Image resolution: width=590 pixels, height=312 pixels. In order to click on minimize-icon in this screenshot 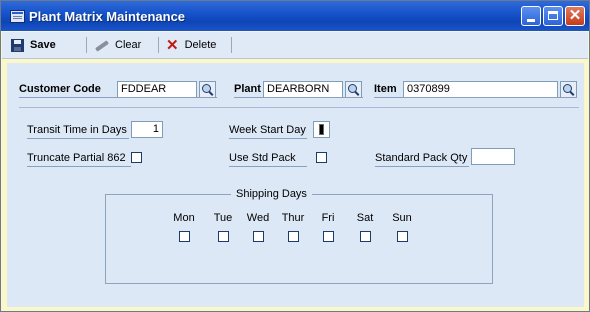, I will do `click(531, 20)`.